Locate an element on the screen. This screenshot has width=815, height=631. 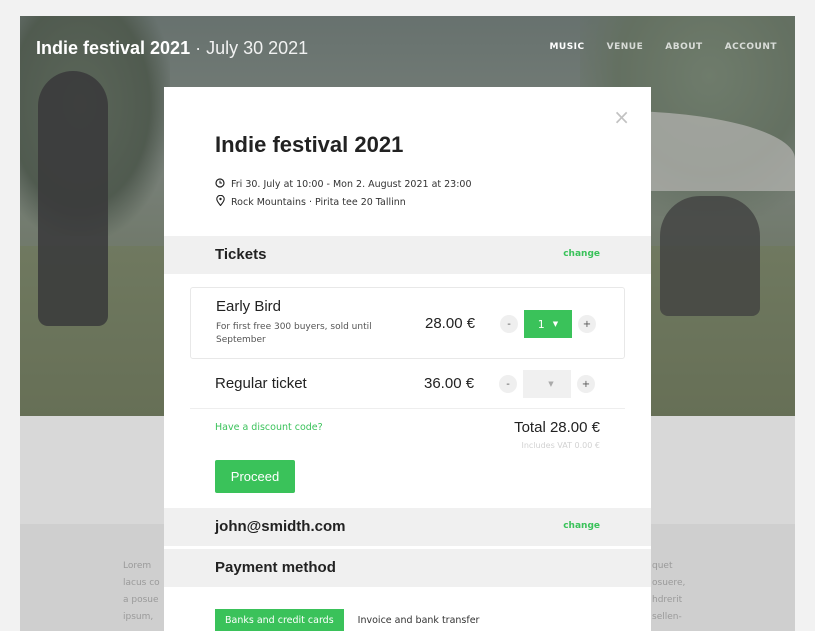
quantity-select: 1 ▼ is located at coordinates (548, 324).